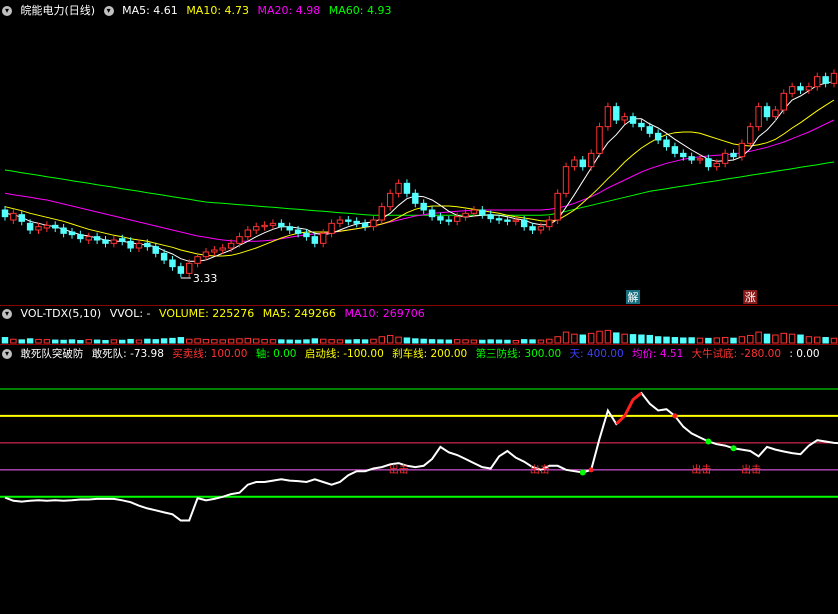  Describe the element at coordinates (384, 313) in the screenshot. I see `volume-ma10-label: MA10: 269706` at that location.